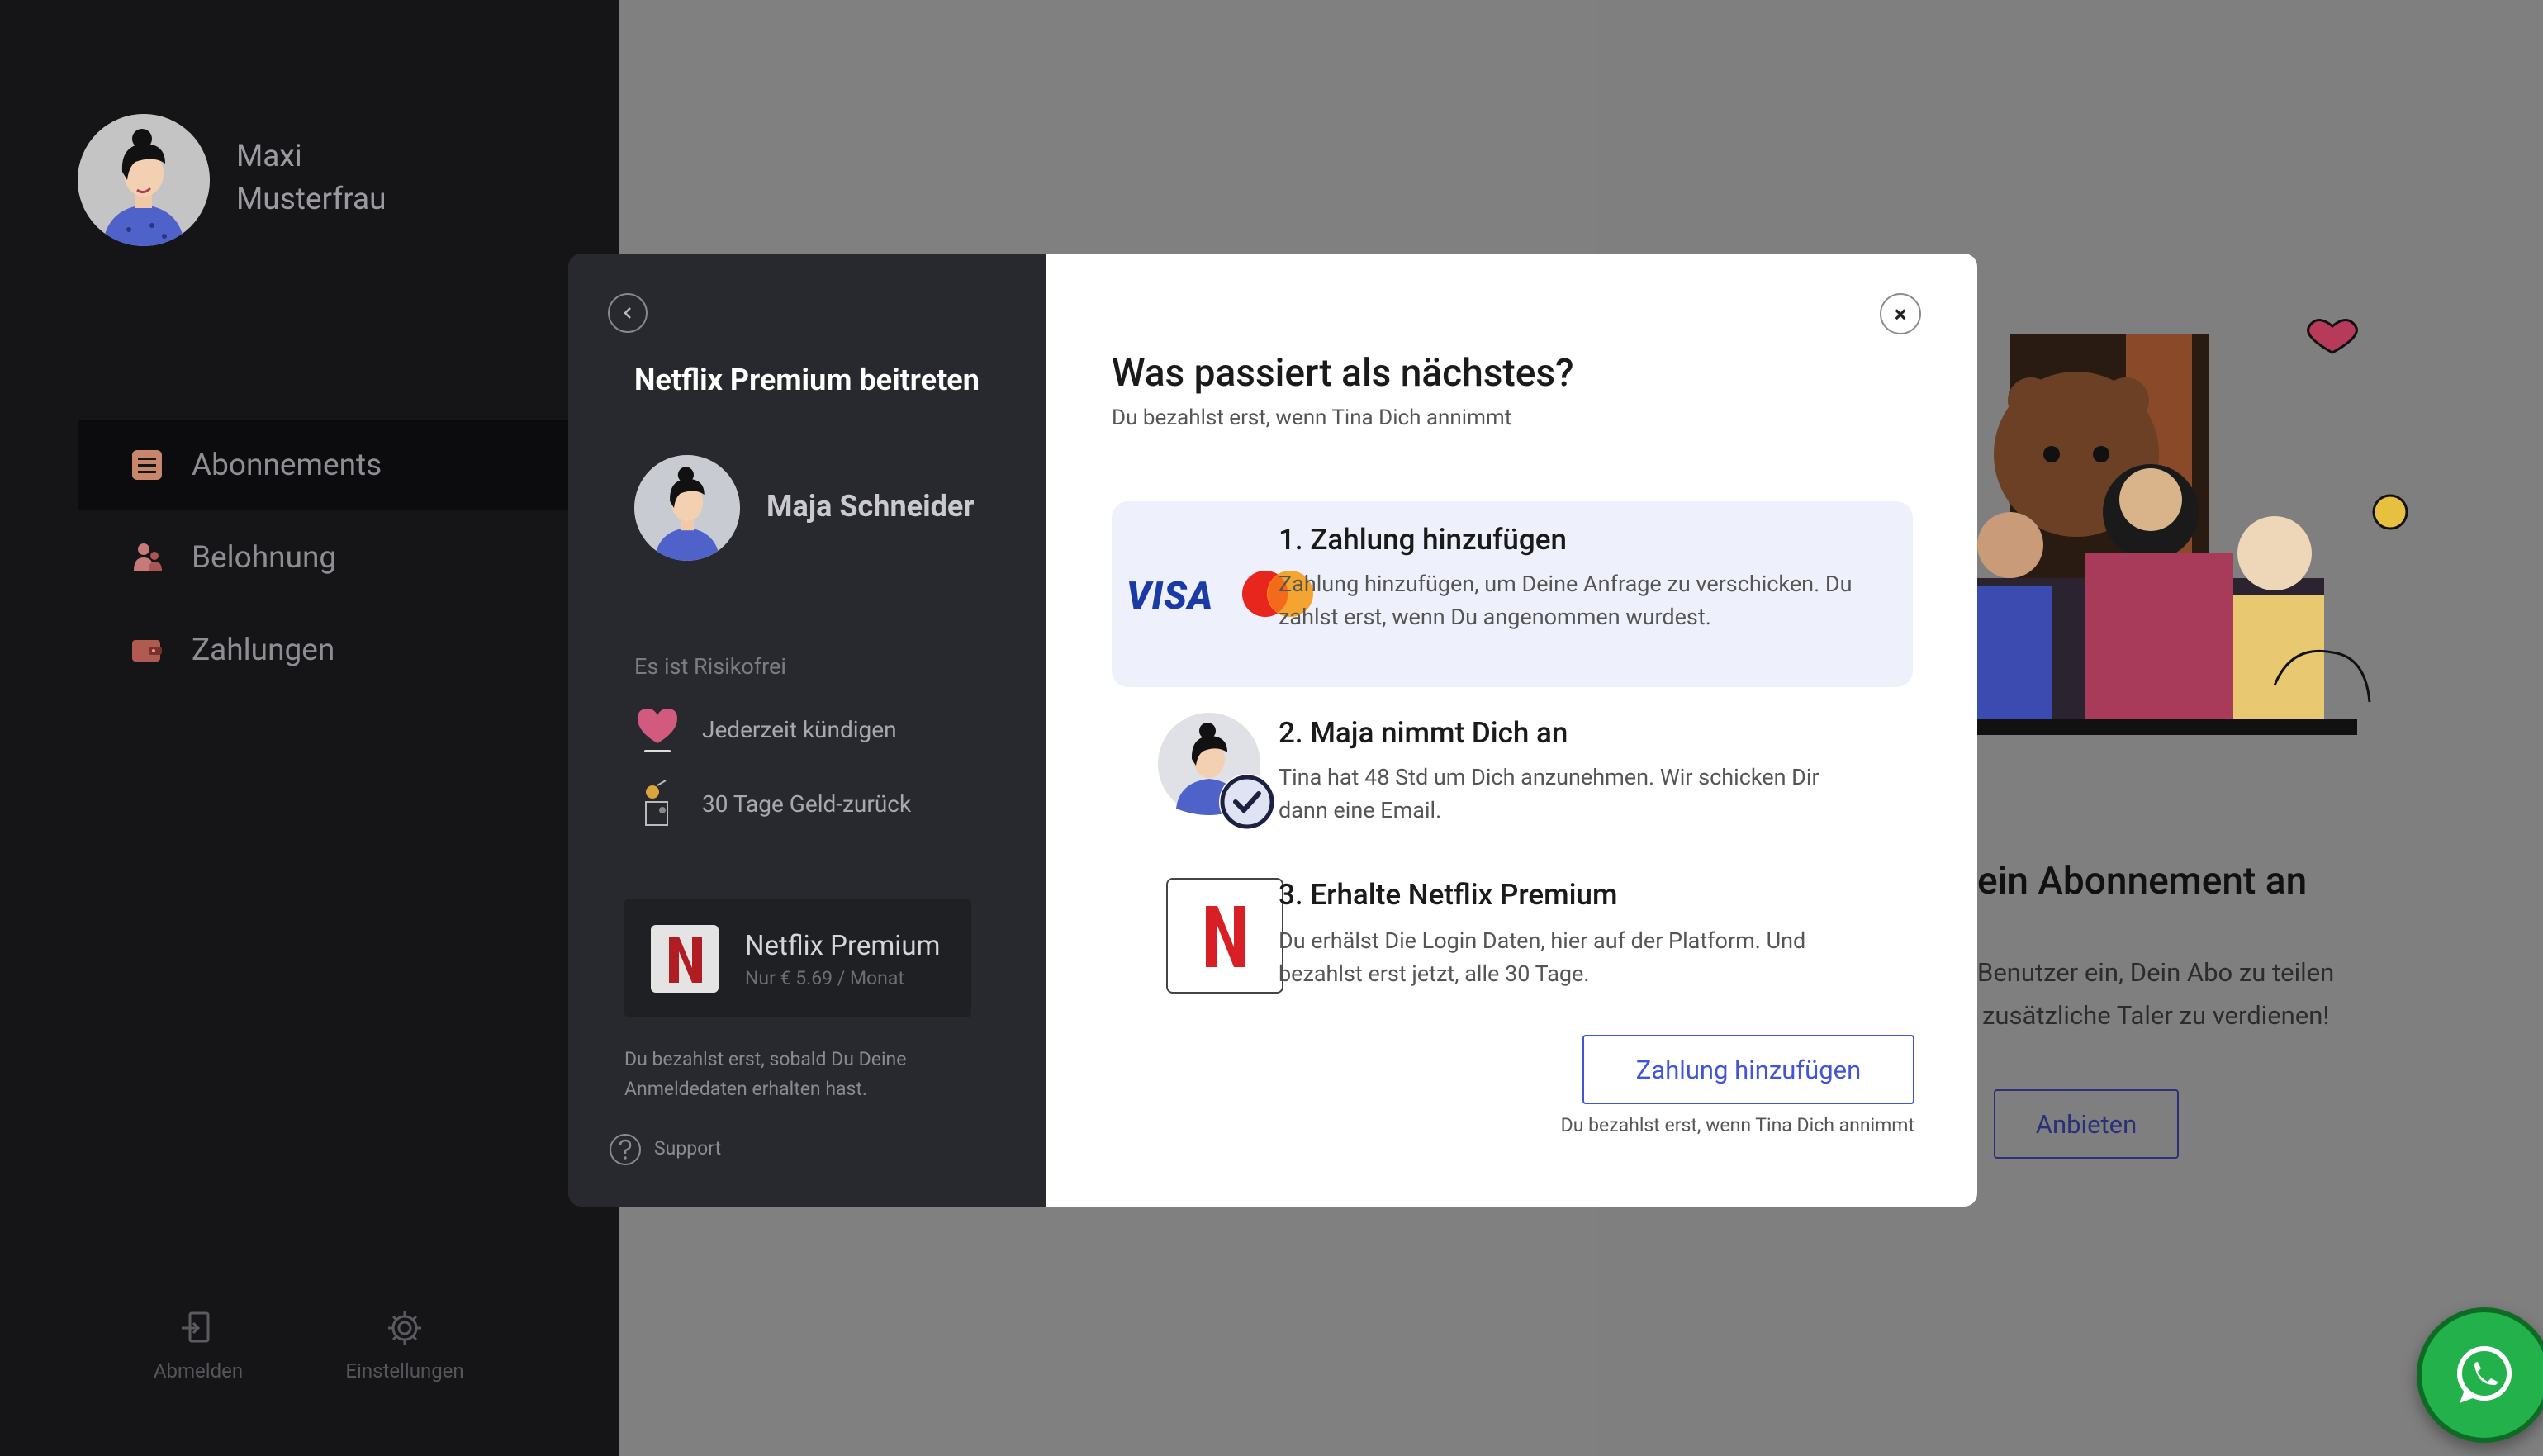  Describe the element at coordinates (348, 650) in the screenshot. I see `sidebar-item-zahlungen: Zahlungen` at that location.